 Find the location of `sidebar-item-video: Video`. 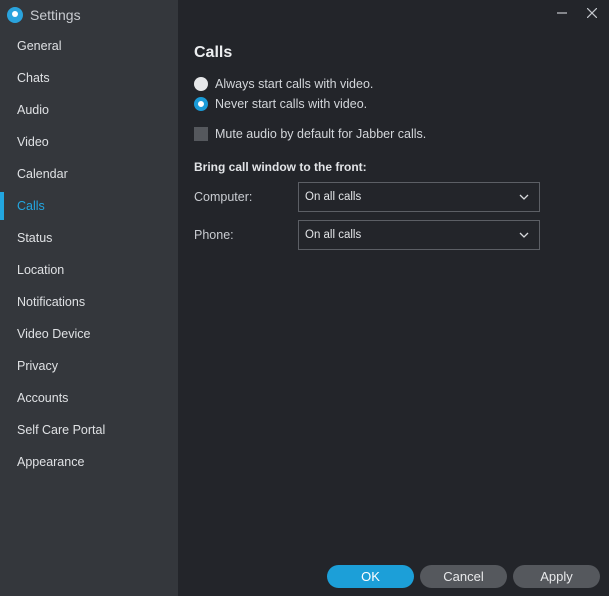

sidebar-item-video: Video is located at coordinates (89, 142).